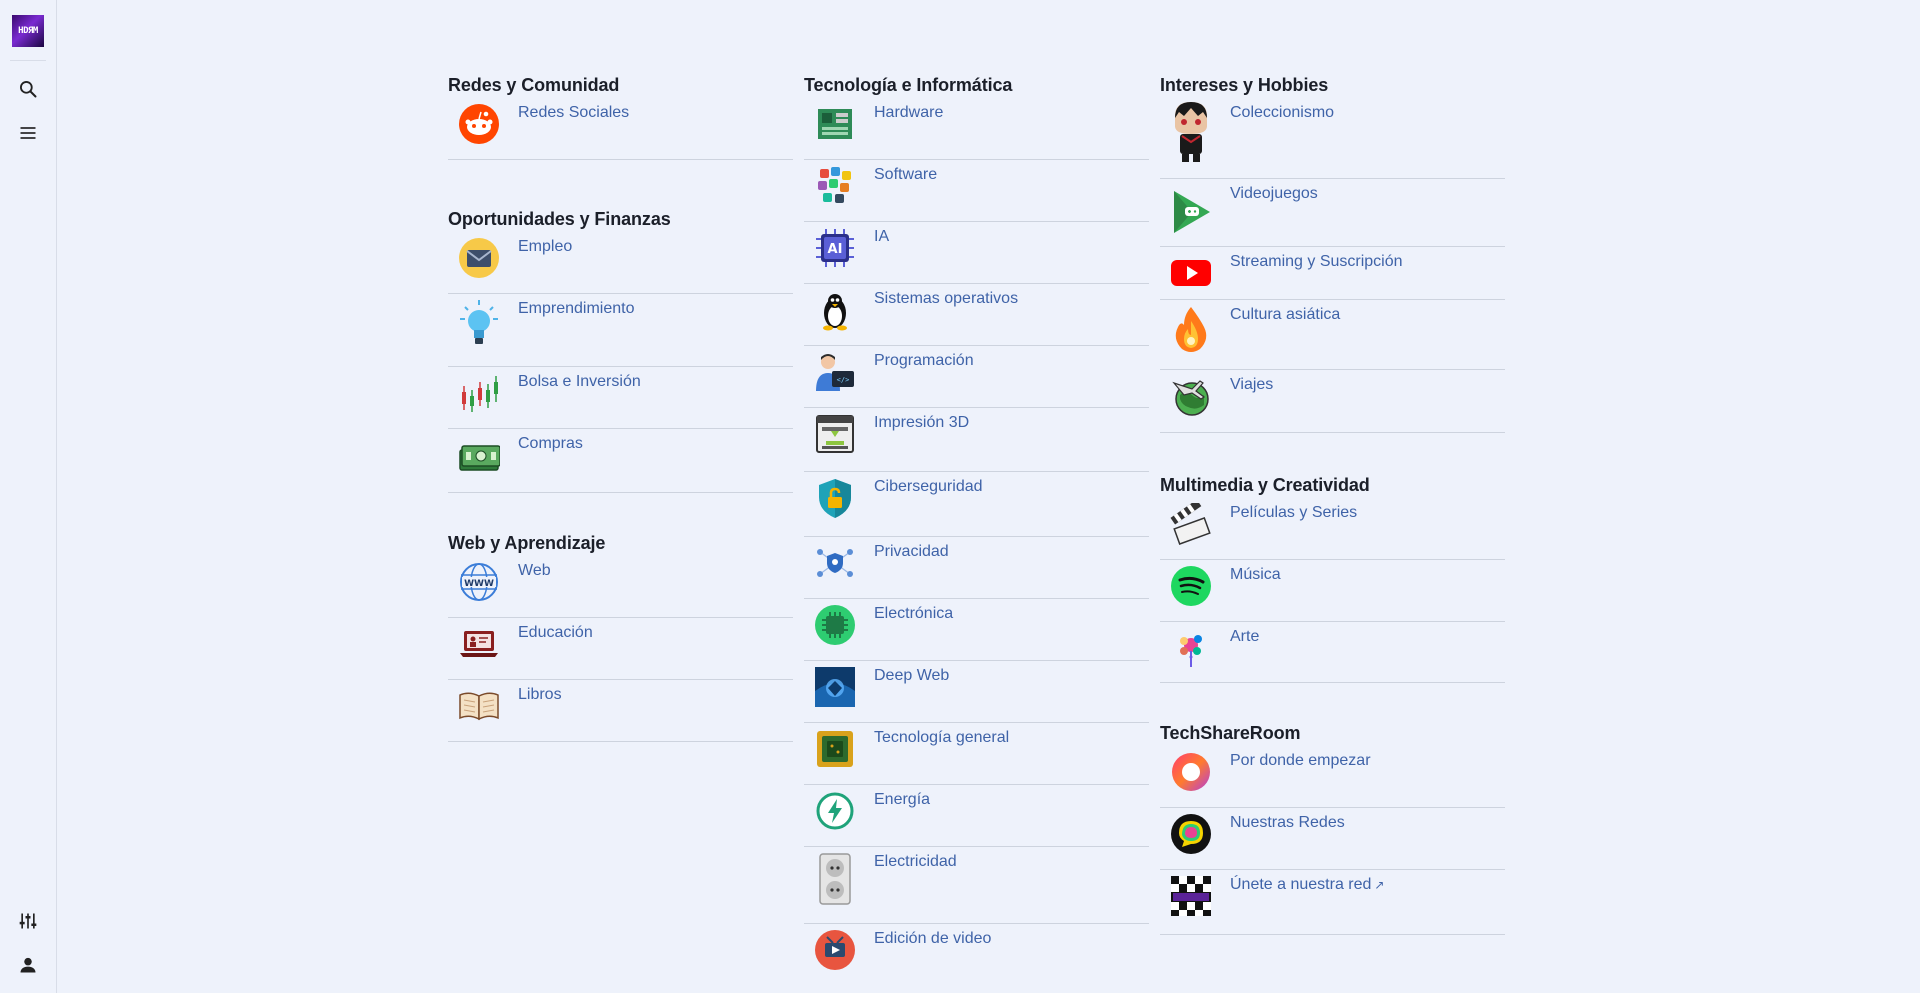 This screenshot has width=1920, height=993. I want to click on list-item-label: Bolsa e Inversión, so click(579, 382).